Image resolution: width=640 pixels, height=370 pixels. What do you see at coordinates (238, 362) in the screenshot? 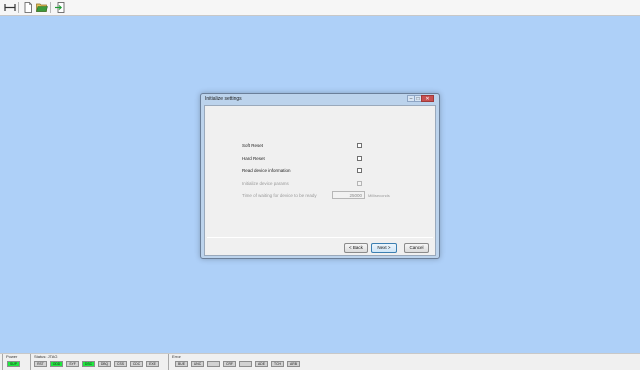
I see `error-group: Error BUE UNC CRF ADE TCH ARB` at bounding box center [238, 362].